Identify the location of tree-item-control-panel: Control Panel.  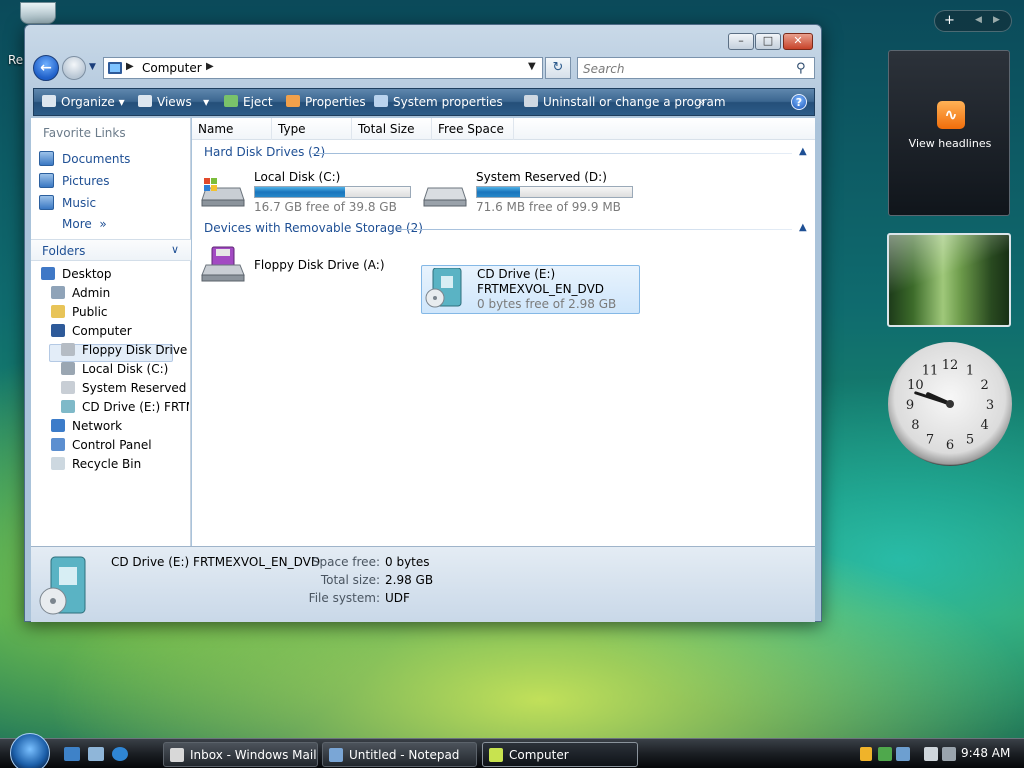
(120, 445).